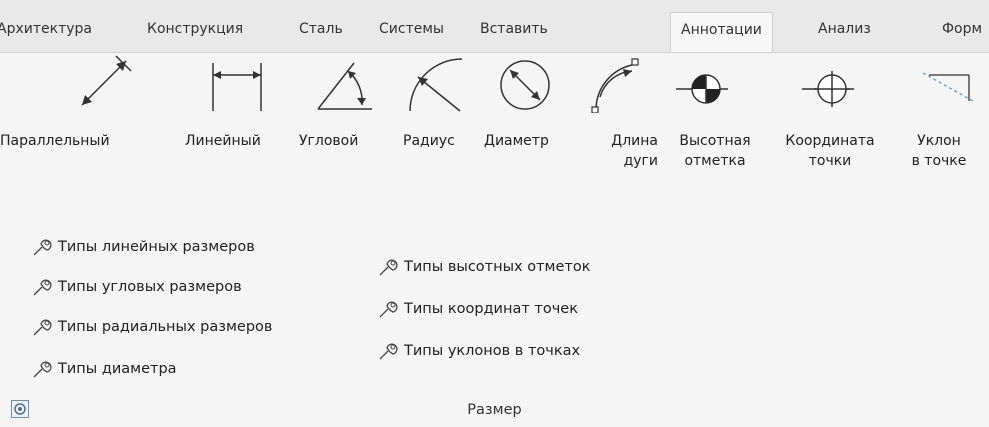  I want to click on spot-coordinate-button, so click(829, 83).